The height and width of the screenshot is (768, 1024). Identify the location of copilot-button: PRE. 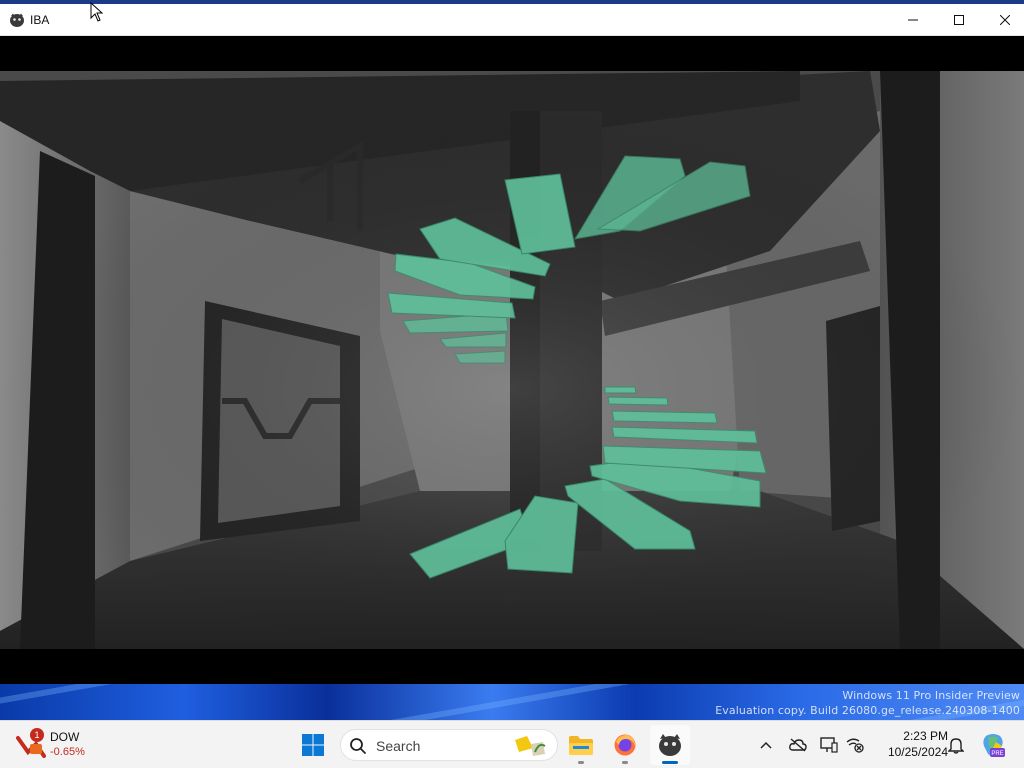
(993, 745).